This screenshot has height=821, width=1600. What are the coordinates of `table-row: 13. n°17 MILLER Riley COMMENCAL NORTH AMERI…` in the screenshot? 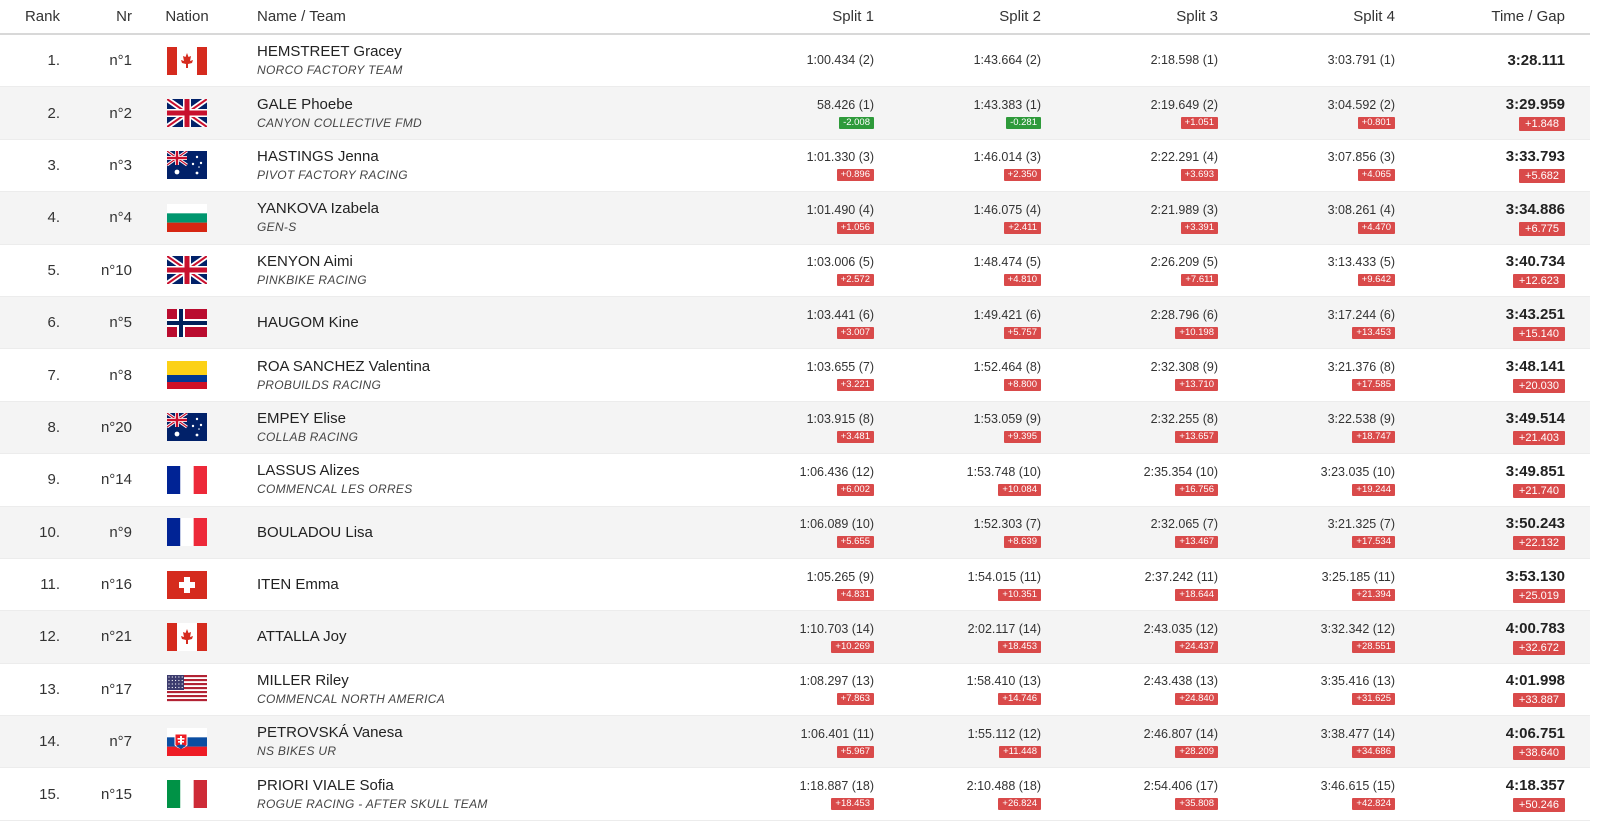 It's located at (795, 690).